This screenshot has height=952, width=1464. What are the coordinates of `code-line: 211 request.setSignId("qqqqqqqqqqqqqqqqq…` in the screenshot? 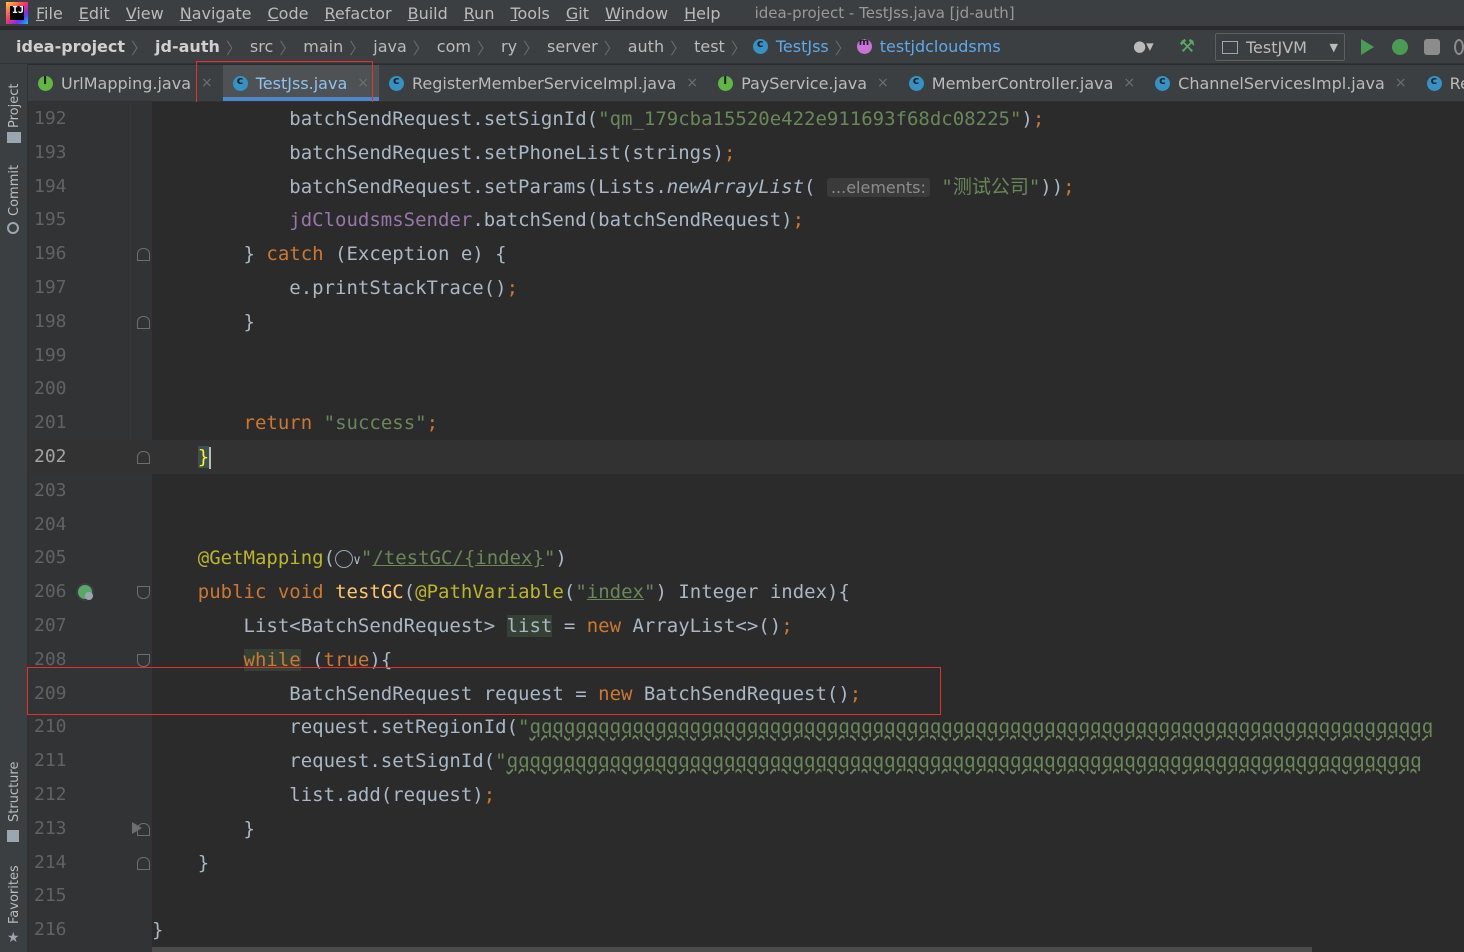 It's located at (746, 761).